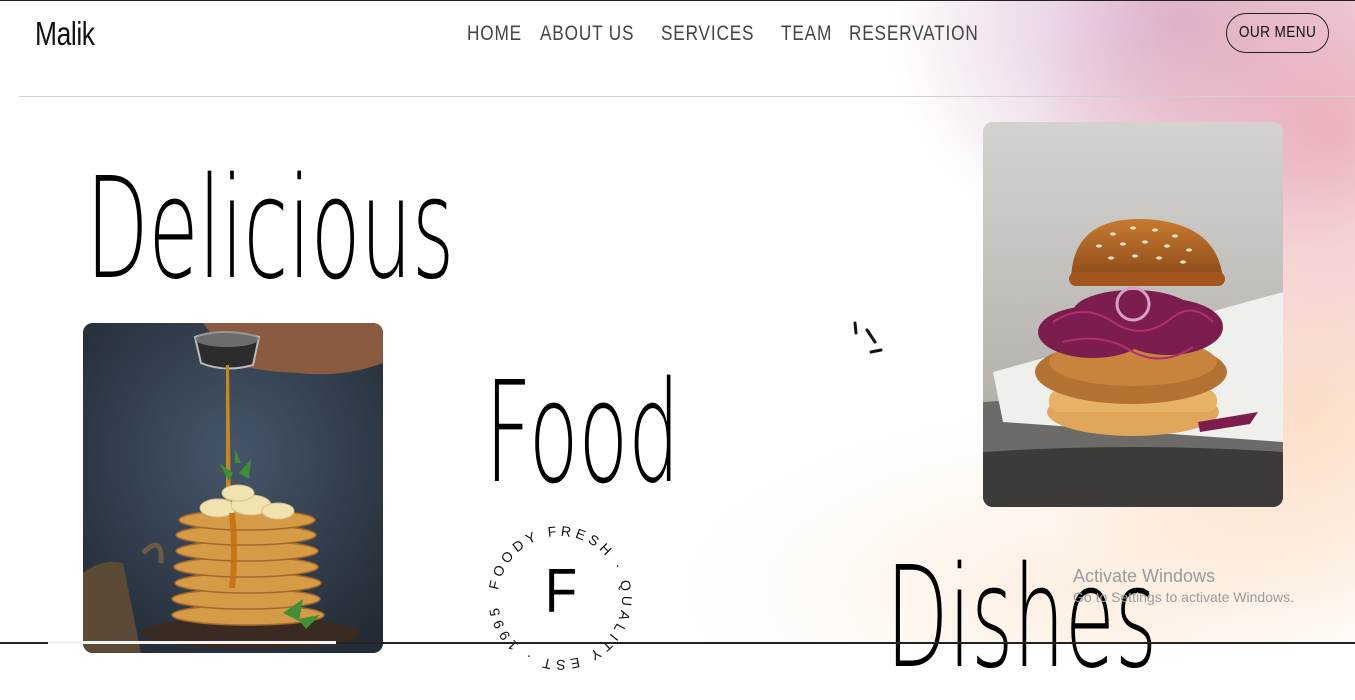 This screenshot has height=700, width=1355. I want to click on watermark-title: Activate Windows, so click(1144, 576).